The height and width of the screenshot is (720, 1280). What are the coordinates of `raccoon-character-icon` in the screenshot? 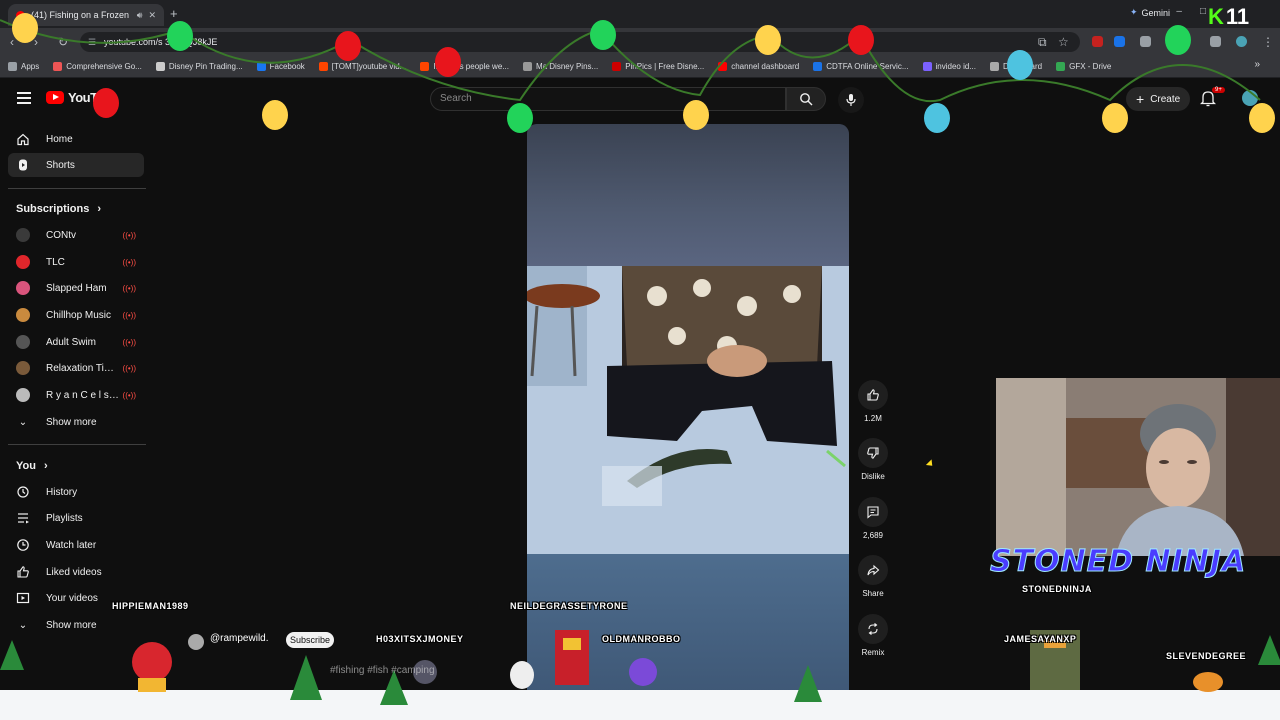 It's located at (196, 642).